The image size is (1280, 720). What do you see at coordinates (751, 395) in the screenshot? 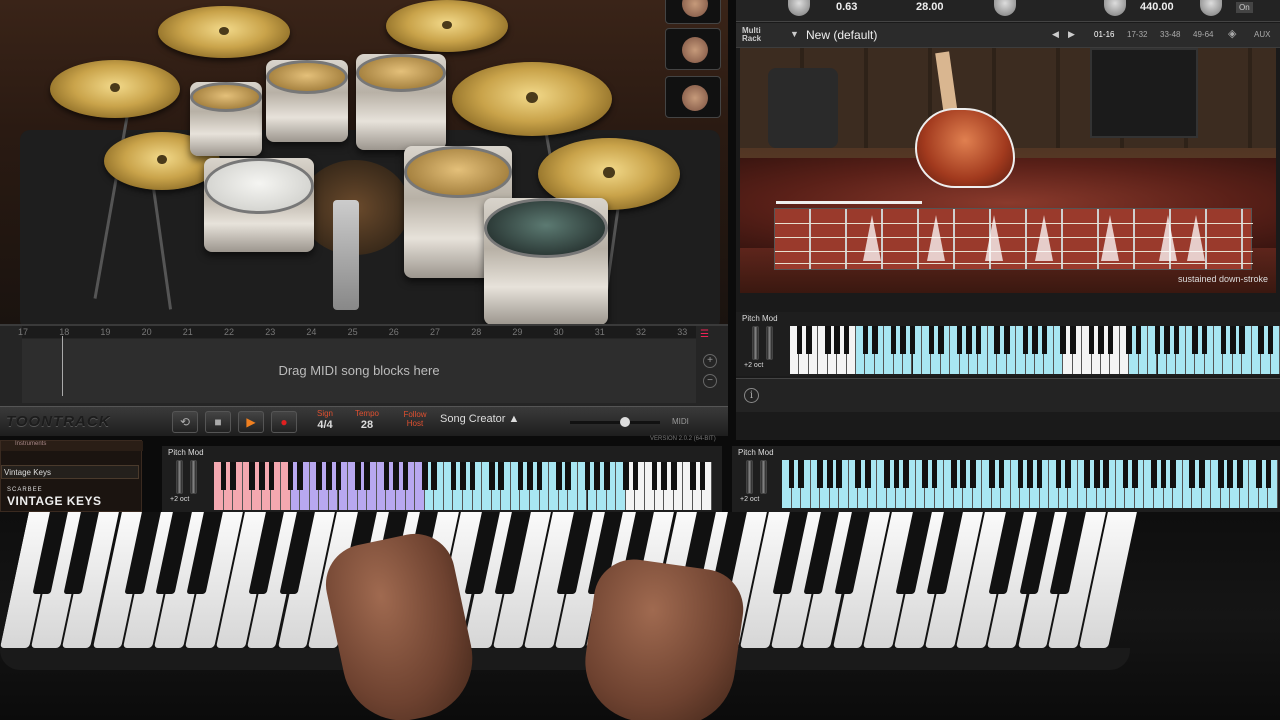
I see `info-icon: i` at bounding box center [751, 395].